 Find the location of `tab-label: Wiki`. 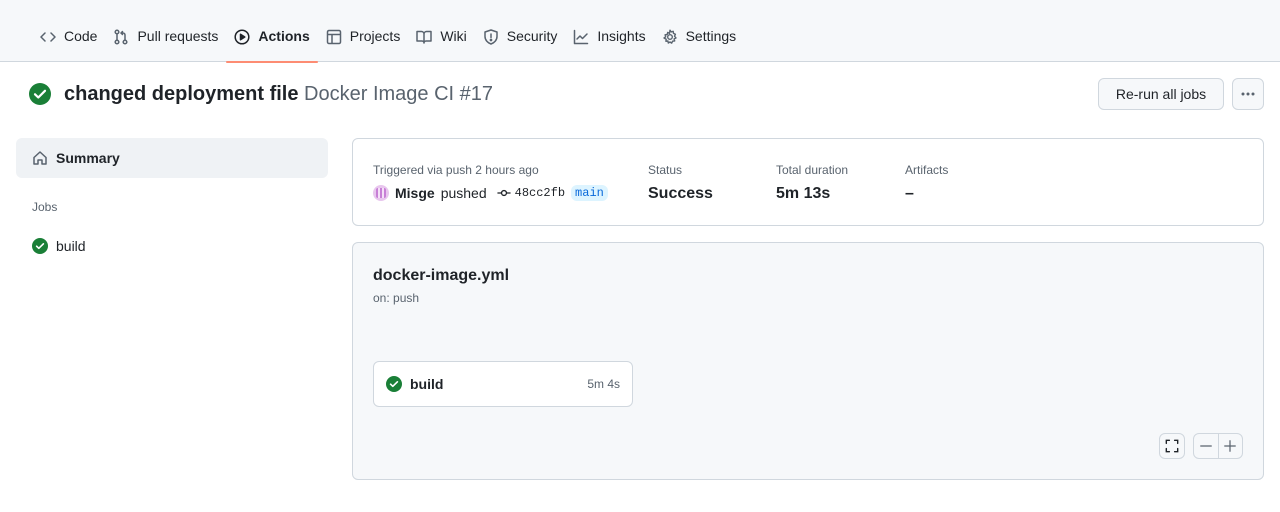

tab-label: Wiki is located at coordinates (453, 36).